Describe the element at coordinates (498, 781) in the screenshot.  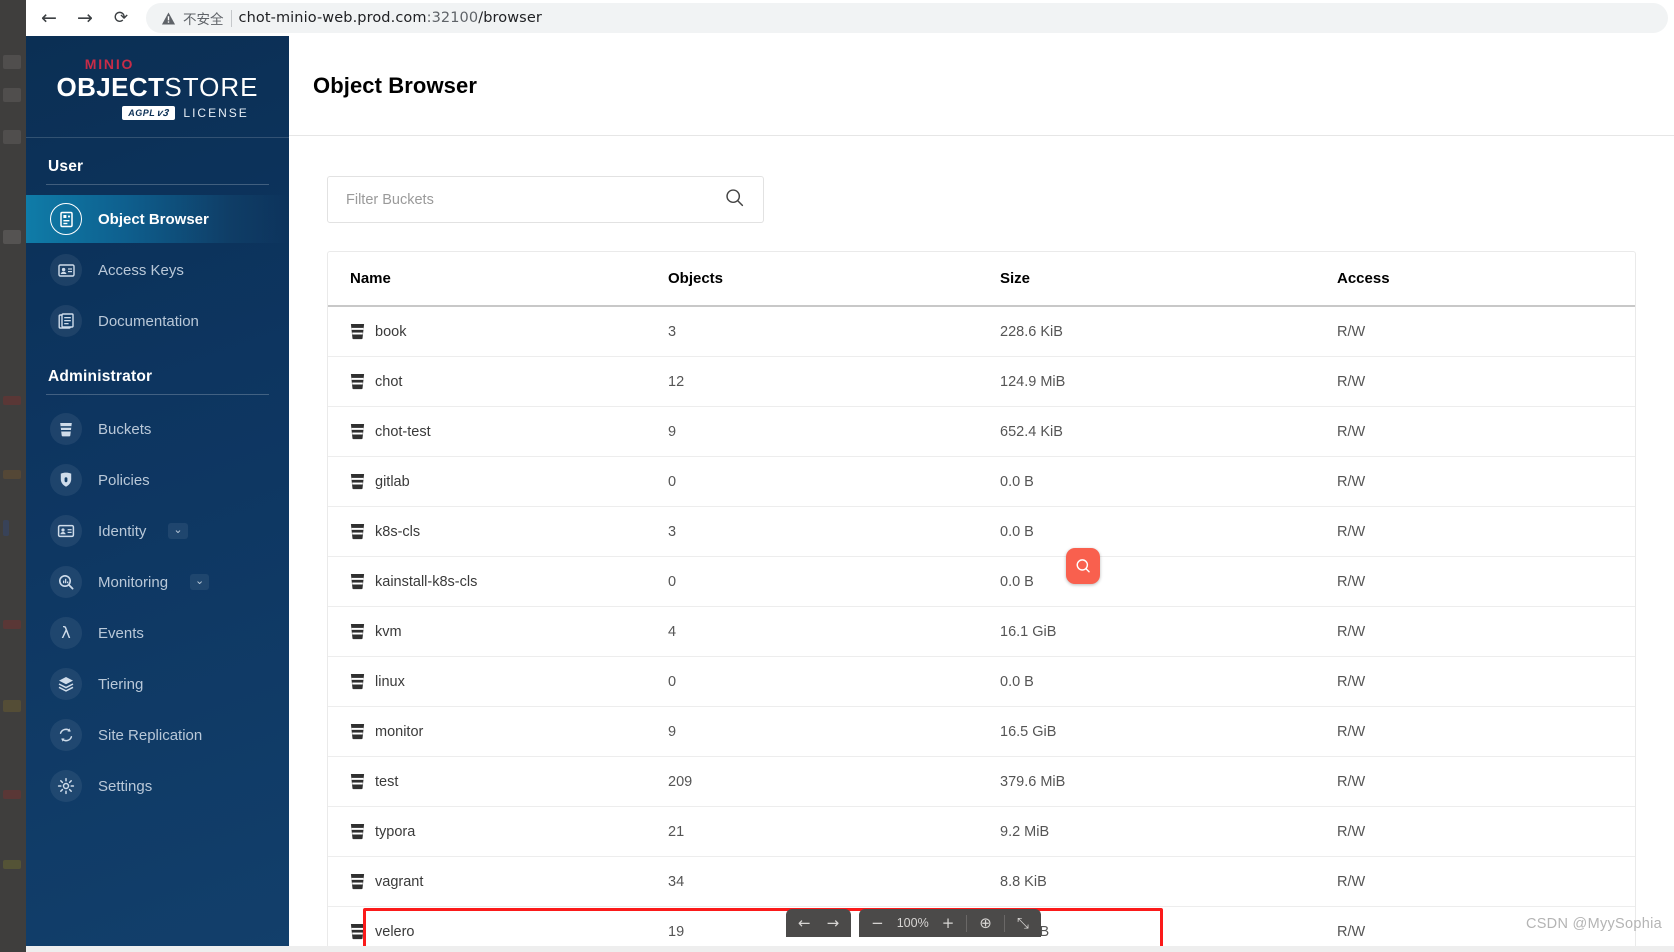
I see `cell-bucket-name: test` at that location.